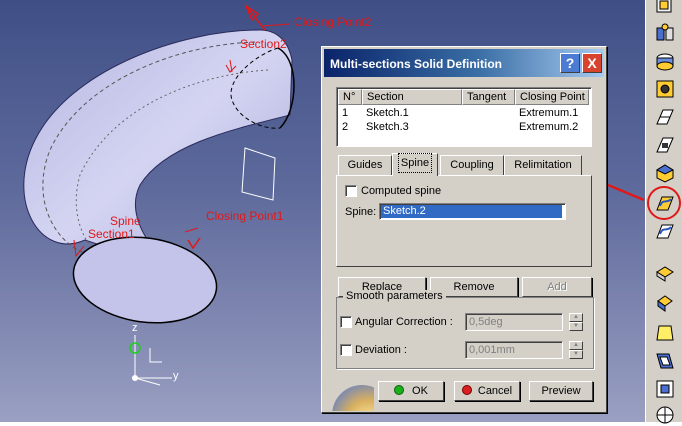 The height and width of the screenshot is (426, 682). I want to click on shaft-icon, so click(665, 33).